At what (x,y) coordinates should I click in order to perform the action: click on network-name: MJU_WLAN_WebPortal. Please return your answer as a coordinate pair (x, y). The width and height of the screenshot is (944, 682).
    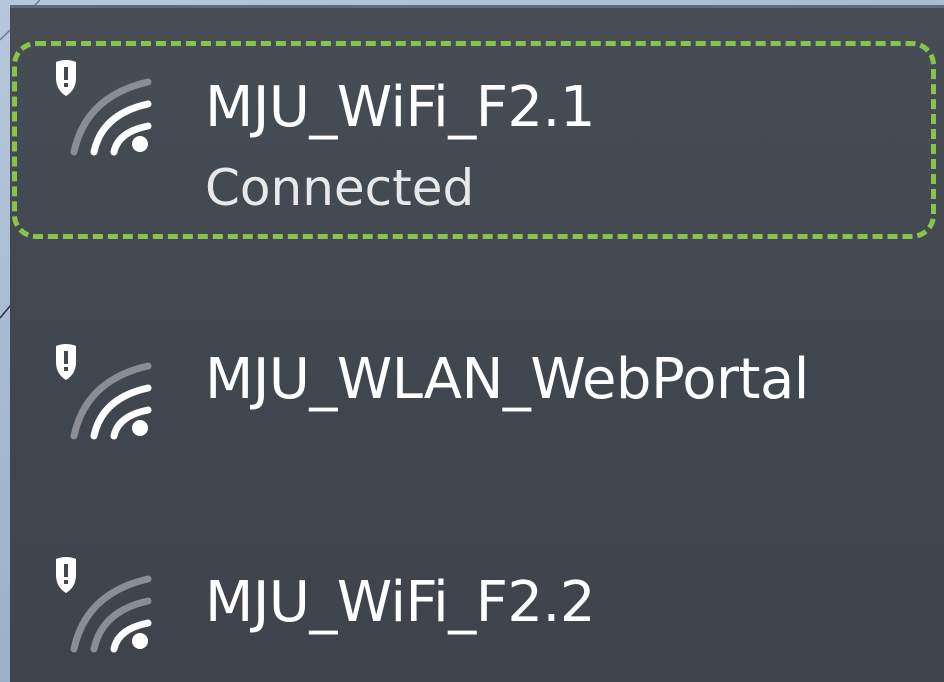
    Looking at the image, I should click on (507, 379).